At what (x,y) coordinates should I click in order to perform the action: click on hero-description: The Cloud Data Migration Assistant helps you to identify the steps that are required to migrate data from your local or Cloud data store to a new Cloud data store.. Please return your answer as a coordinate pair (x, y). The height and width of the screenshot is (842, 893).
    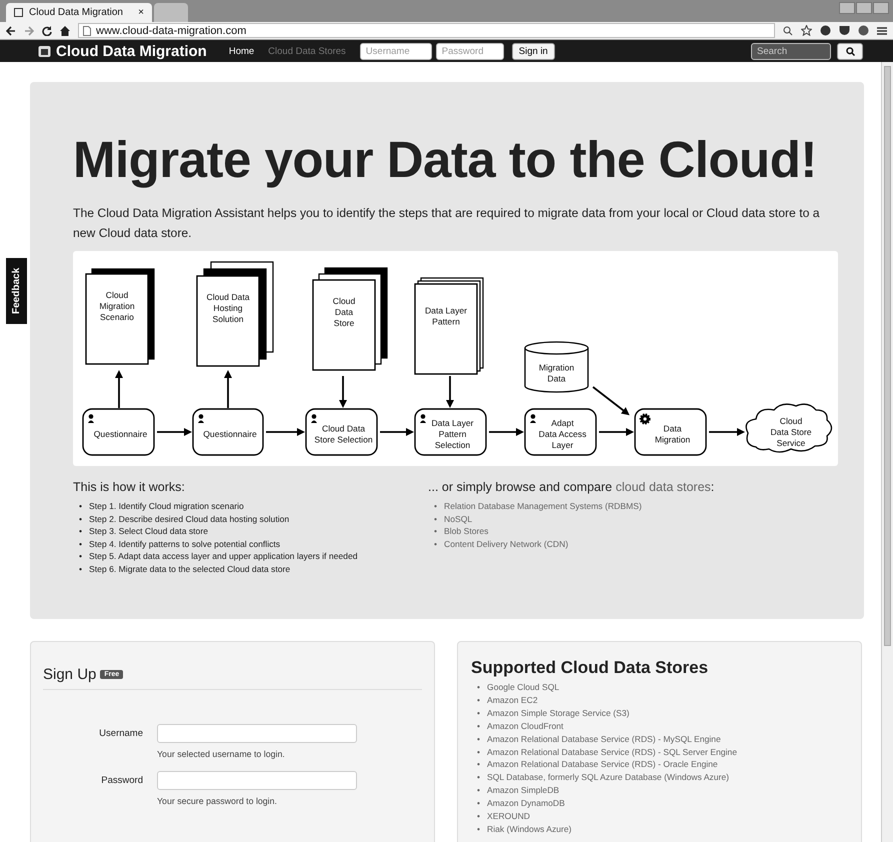
    Looking at the image, I should click on (447, 223).